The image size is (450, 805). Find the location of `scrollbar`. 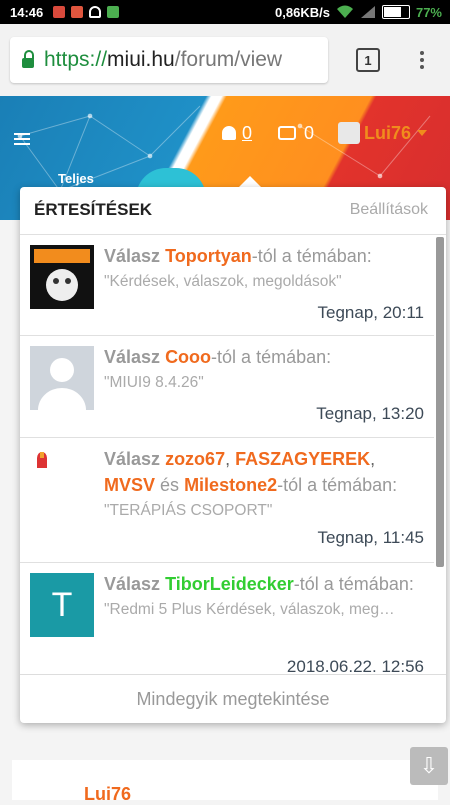

scrollbar is located at coordinates (440, 402).